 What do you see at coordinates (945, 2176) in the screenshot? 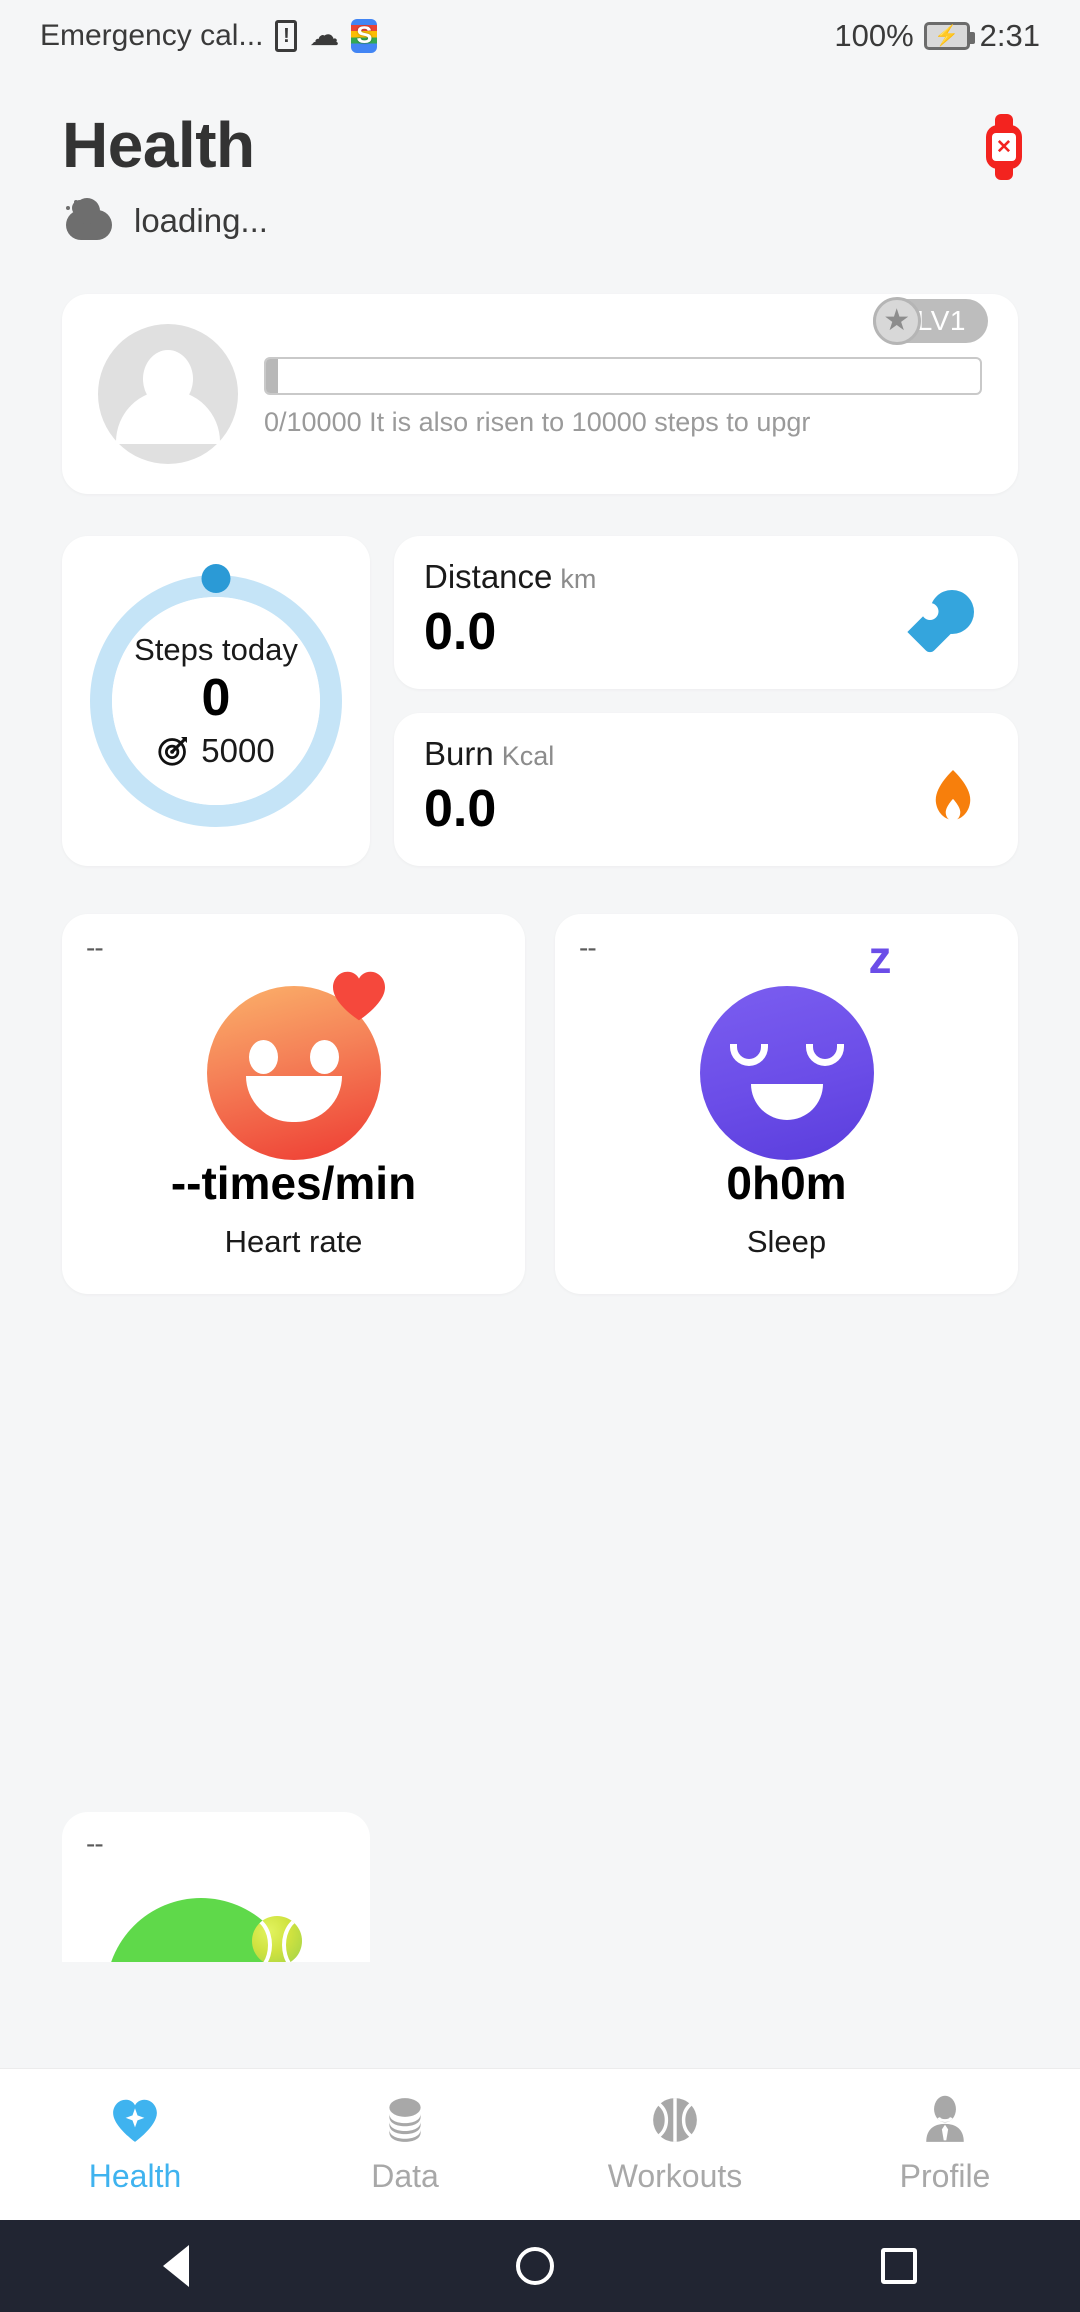
I see `nav-label-profile: Profile` at bounding box center [945, 2176].